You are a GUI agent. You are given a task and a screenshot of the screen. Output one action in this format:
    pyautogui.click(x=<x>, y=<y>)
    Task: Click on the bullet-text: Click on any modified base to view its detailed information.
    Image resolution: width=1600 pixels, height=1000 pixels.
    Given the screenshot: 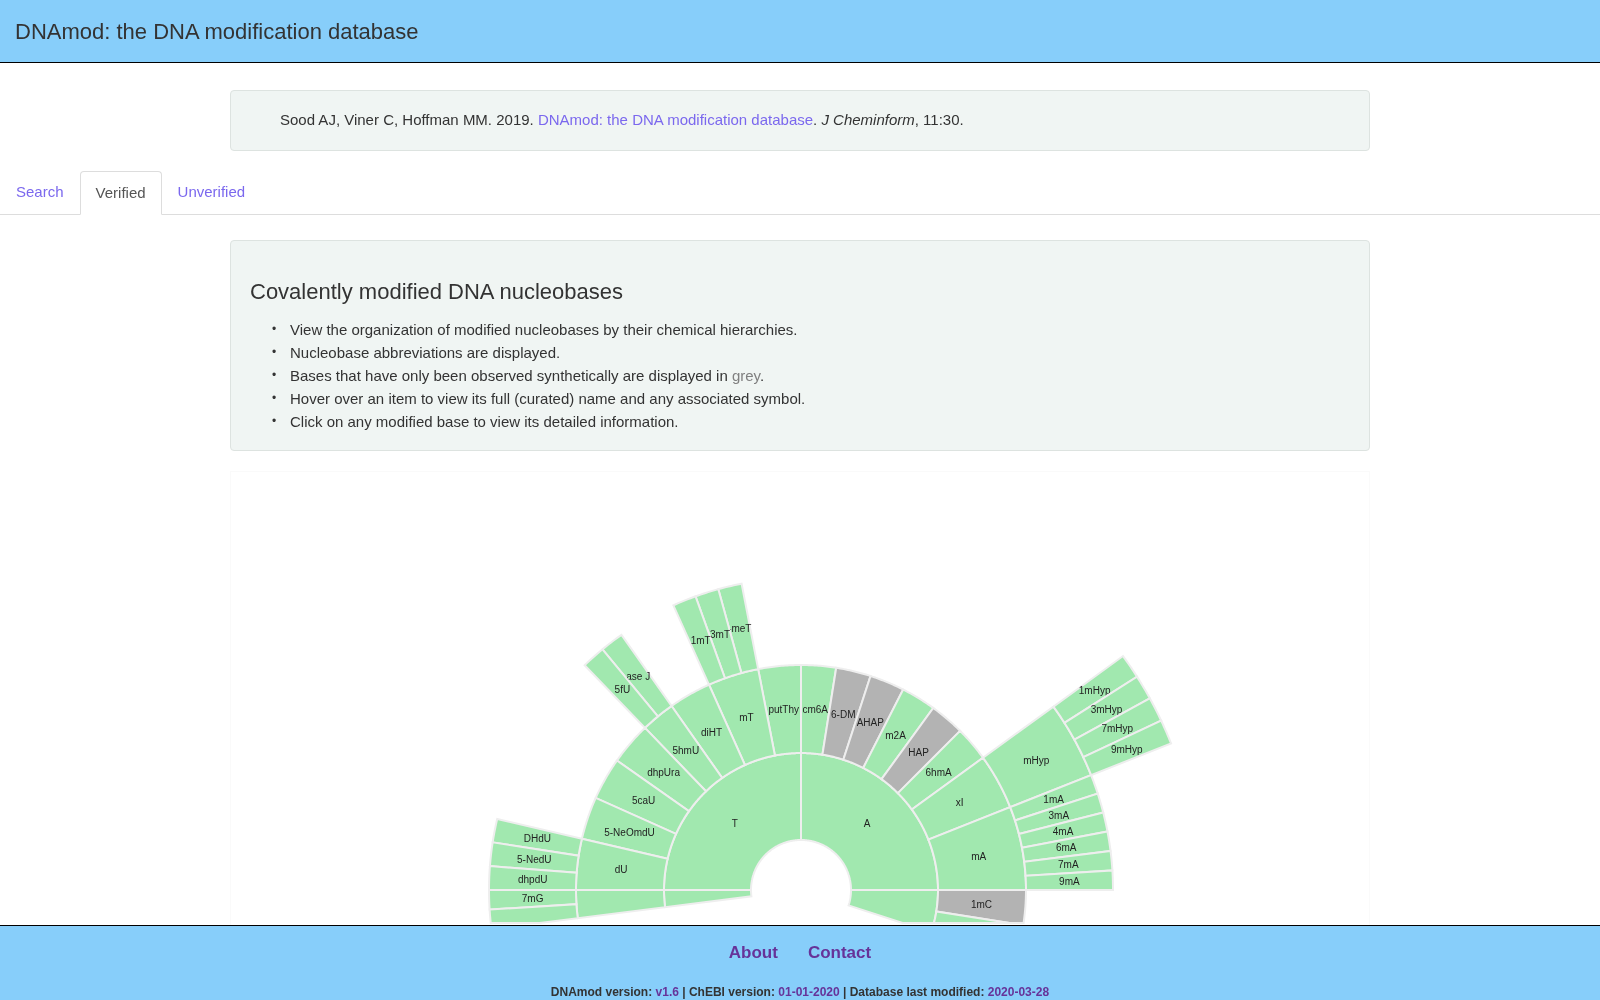 What is the action you would take?
    pyautogui.click(x=484, y=422)
    